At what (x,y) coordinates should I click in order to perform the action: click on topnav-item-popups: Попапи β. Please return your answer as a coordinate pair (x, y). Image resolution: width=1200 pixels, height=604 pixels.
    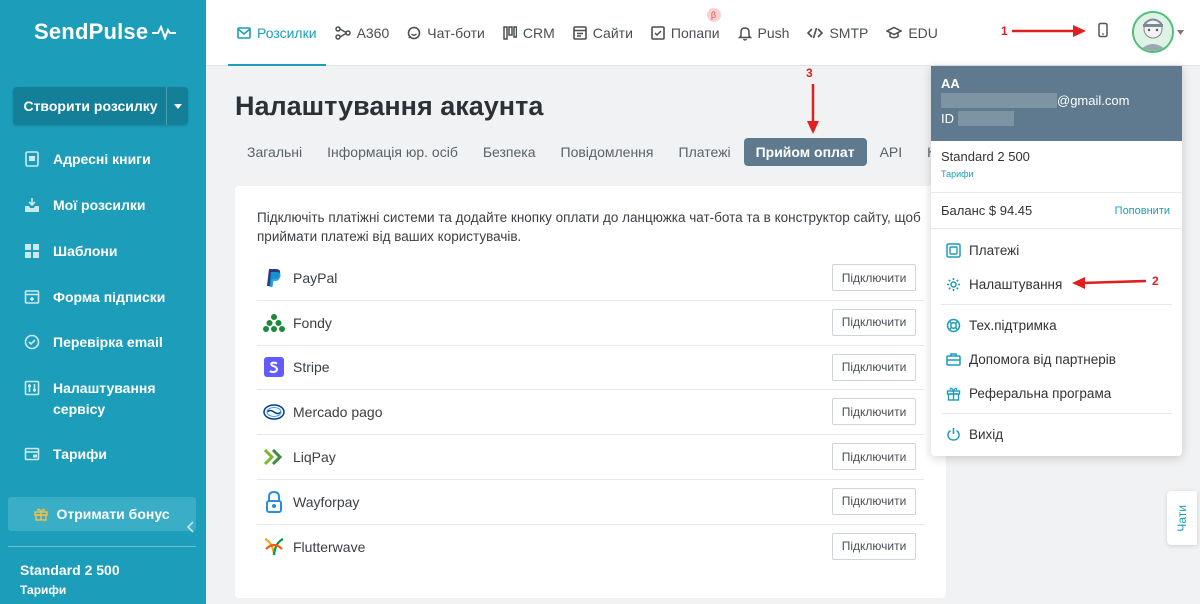
    Looking at the image, I should click on (685, 33).